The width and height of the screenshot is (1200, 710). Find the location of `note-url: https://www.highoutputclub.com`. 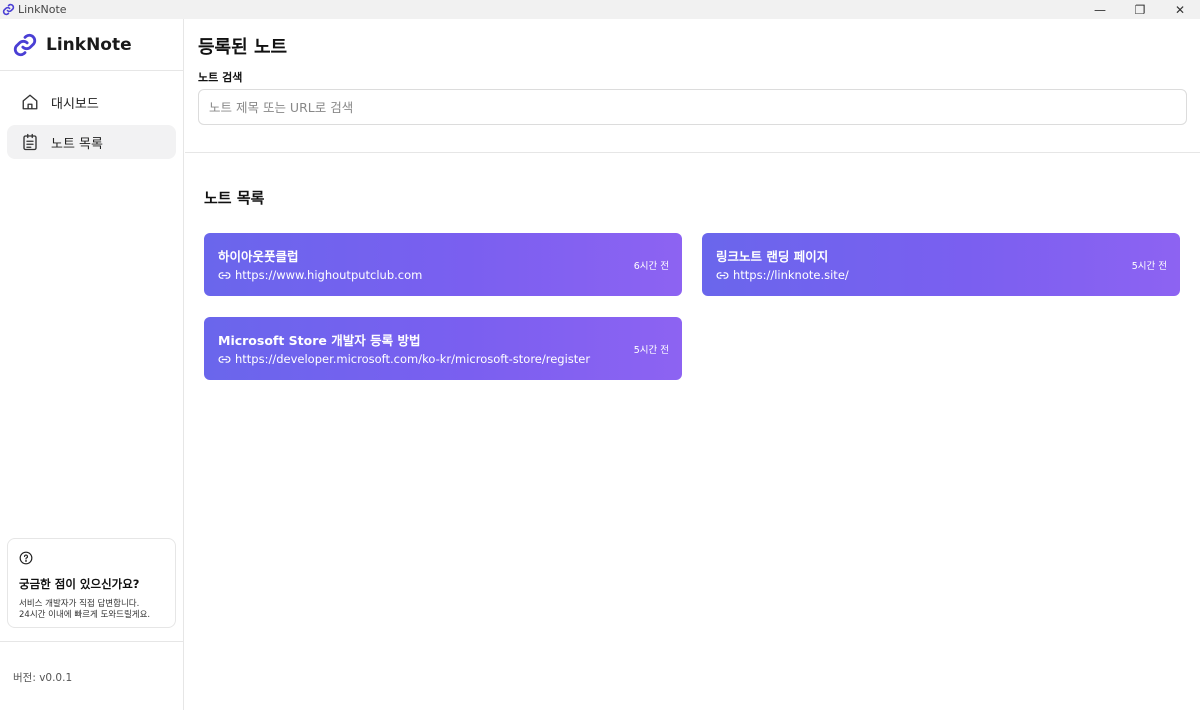

note-url: https://www.highoutputclub.com is located at coordinates (320, 275).